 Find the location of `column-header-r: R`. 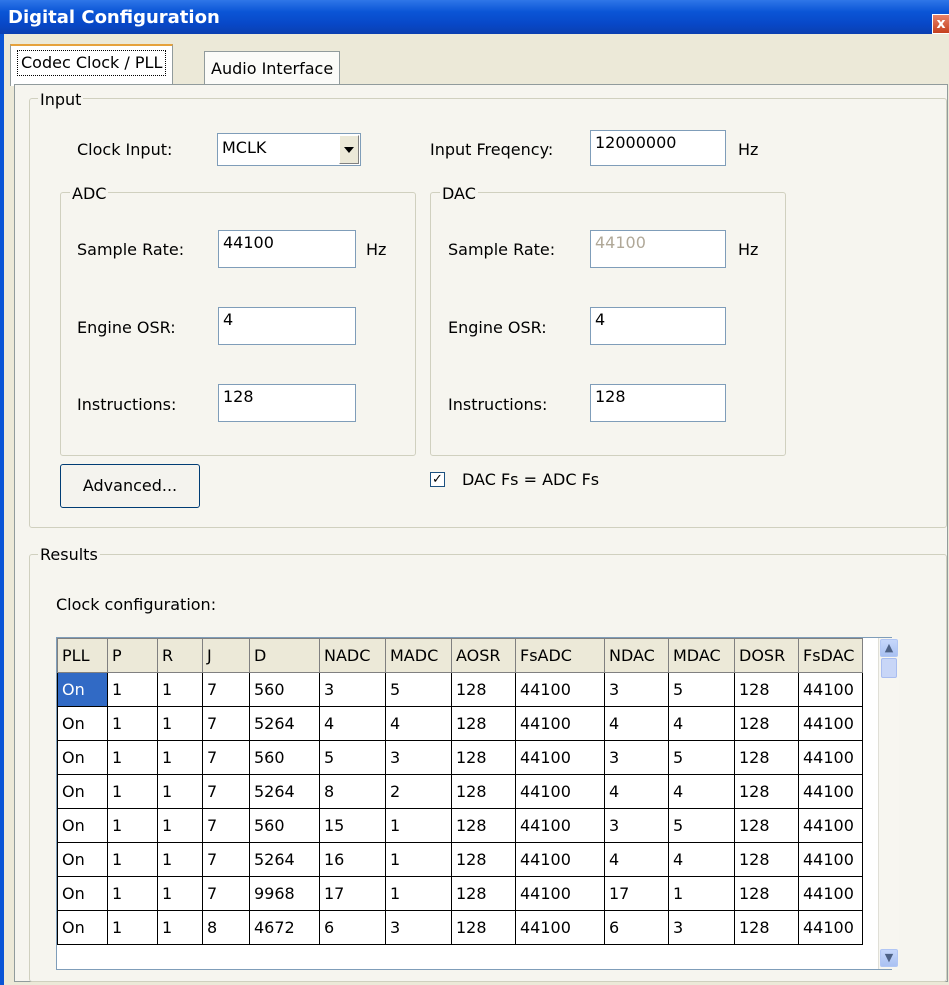

column-header-r: R is located at coordinates (180, 655).